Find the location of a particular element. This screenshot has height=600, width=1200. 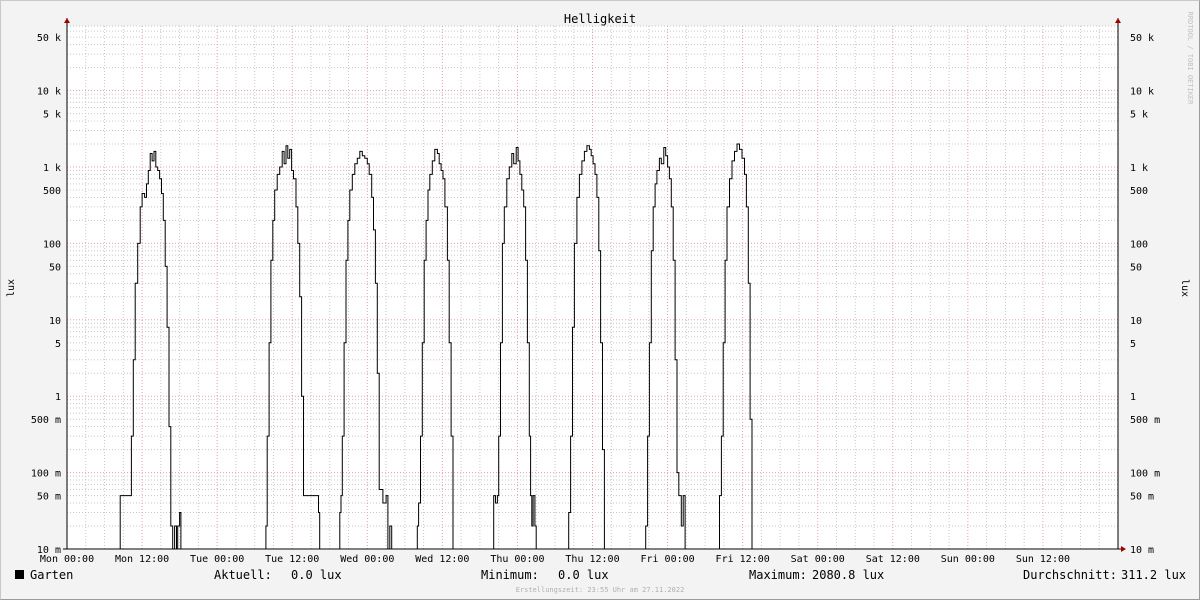

x-tick-label: Mon 00:00 is located at coordinates (67, 559).